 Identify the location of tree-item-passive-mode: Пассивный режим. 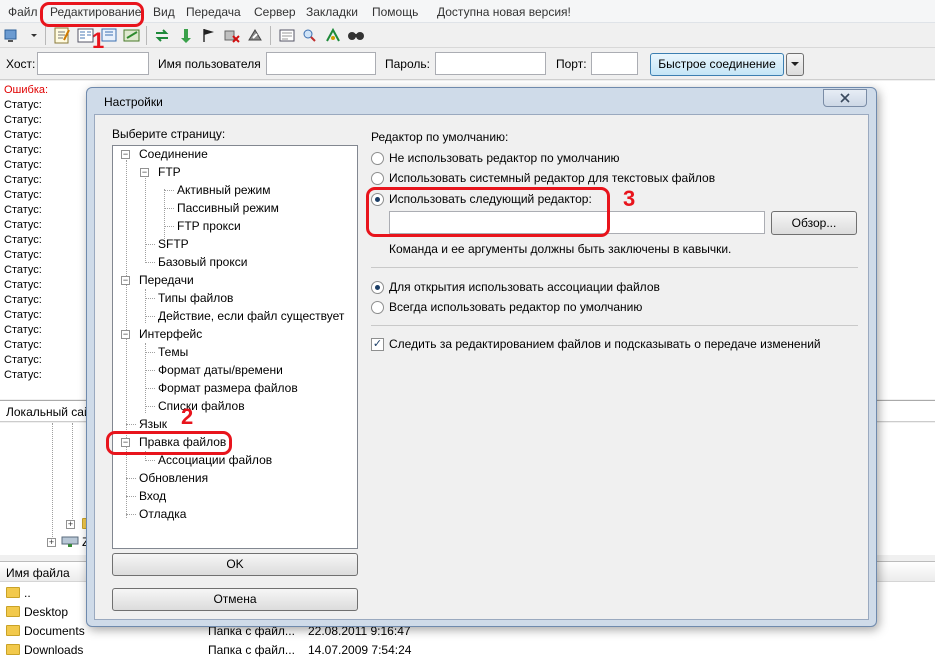
(228, 208).